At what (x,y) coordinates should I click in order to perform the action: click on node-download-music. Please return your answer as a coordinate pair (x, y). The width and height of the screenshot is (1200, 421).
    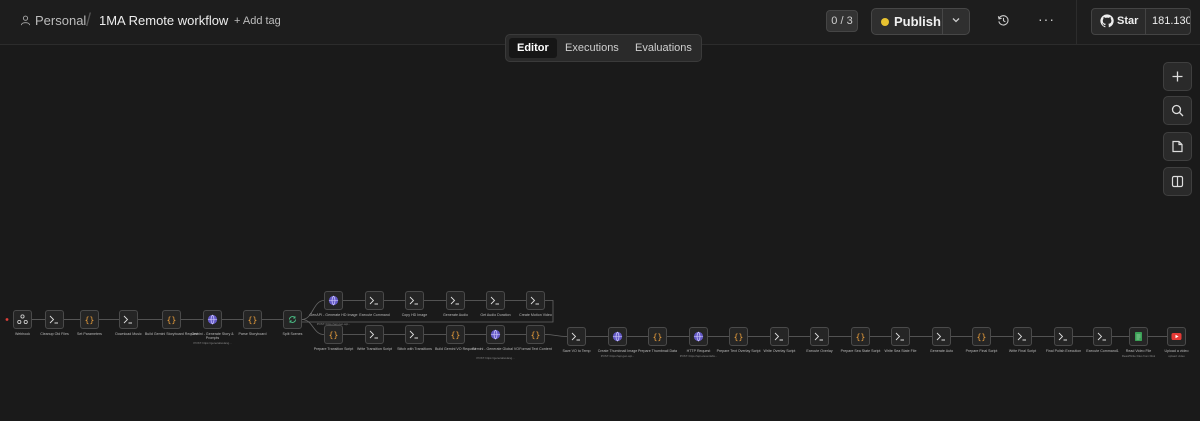
    Looking at the image, I should click on (128, 319).